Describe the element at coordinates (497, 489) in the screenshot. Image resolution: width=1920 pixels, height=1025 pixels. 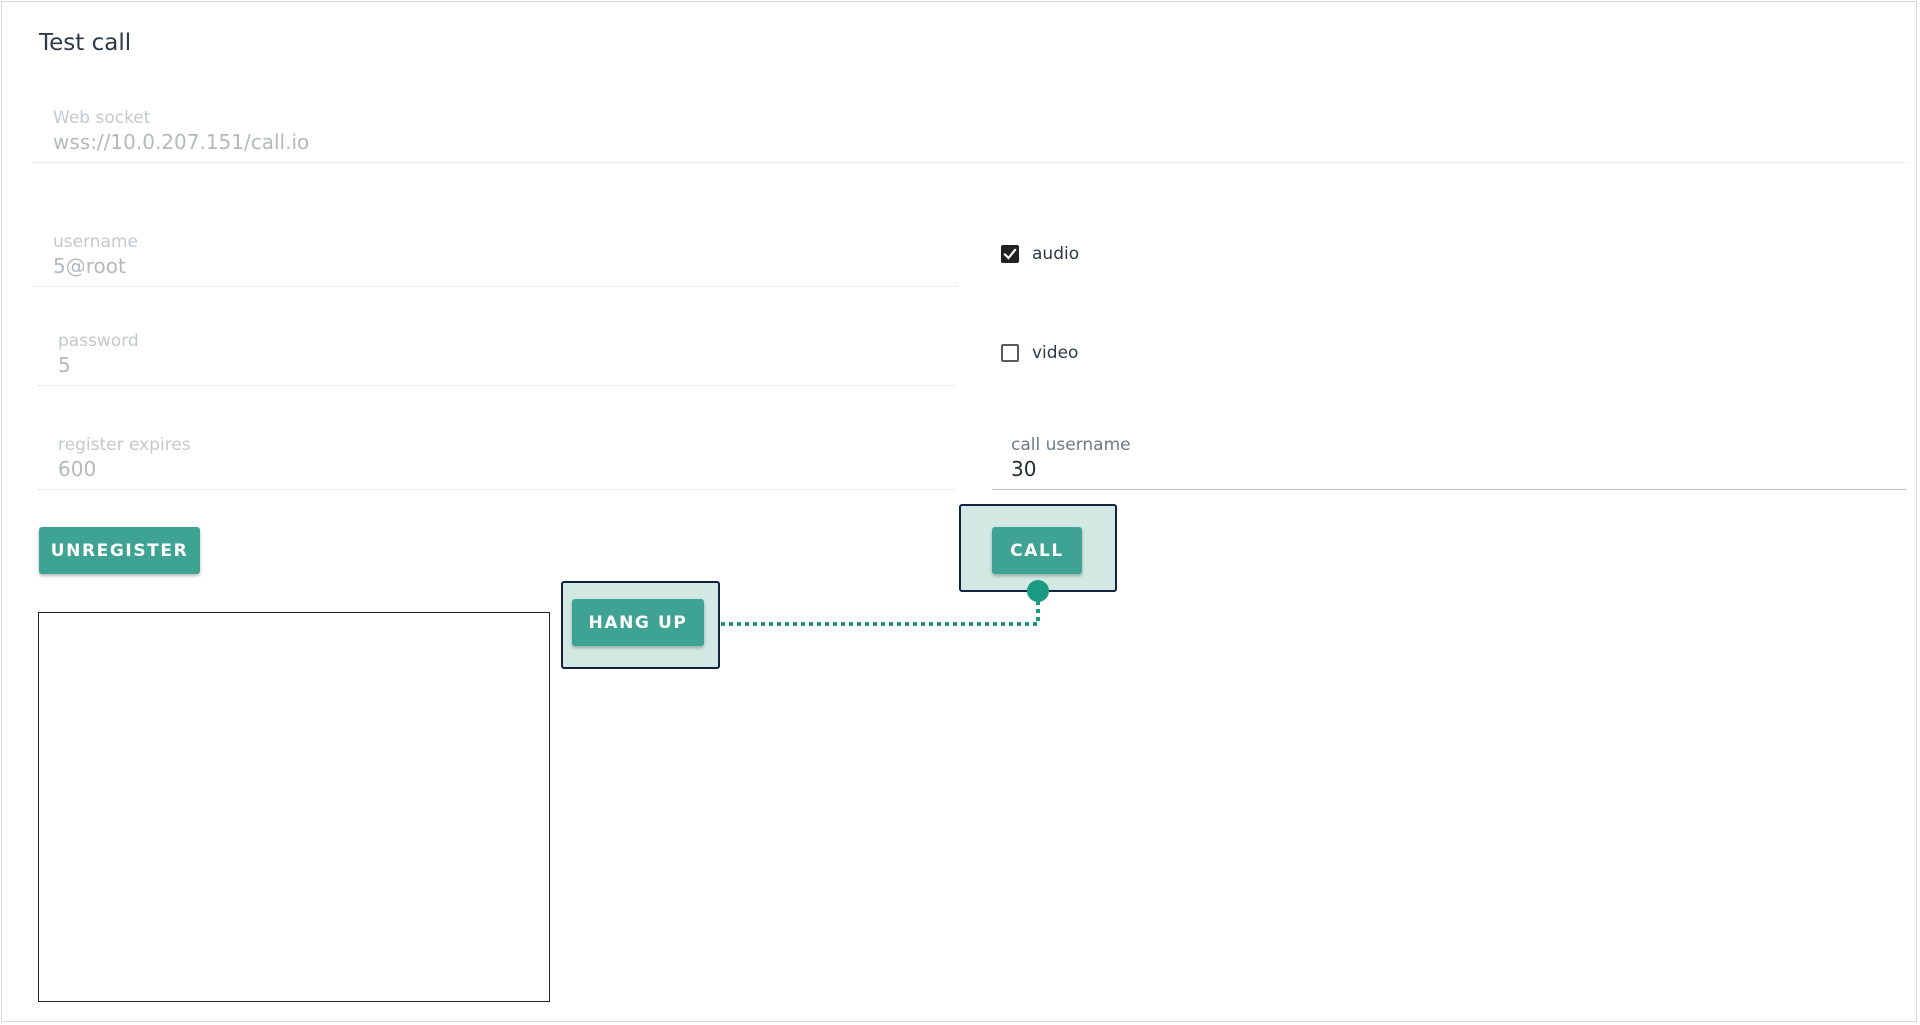
I see `register-expires-underline` at that location.